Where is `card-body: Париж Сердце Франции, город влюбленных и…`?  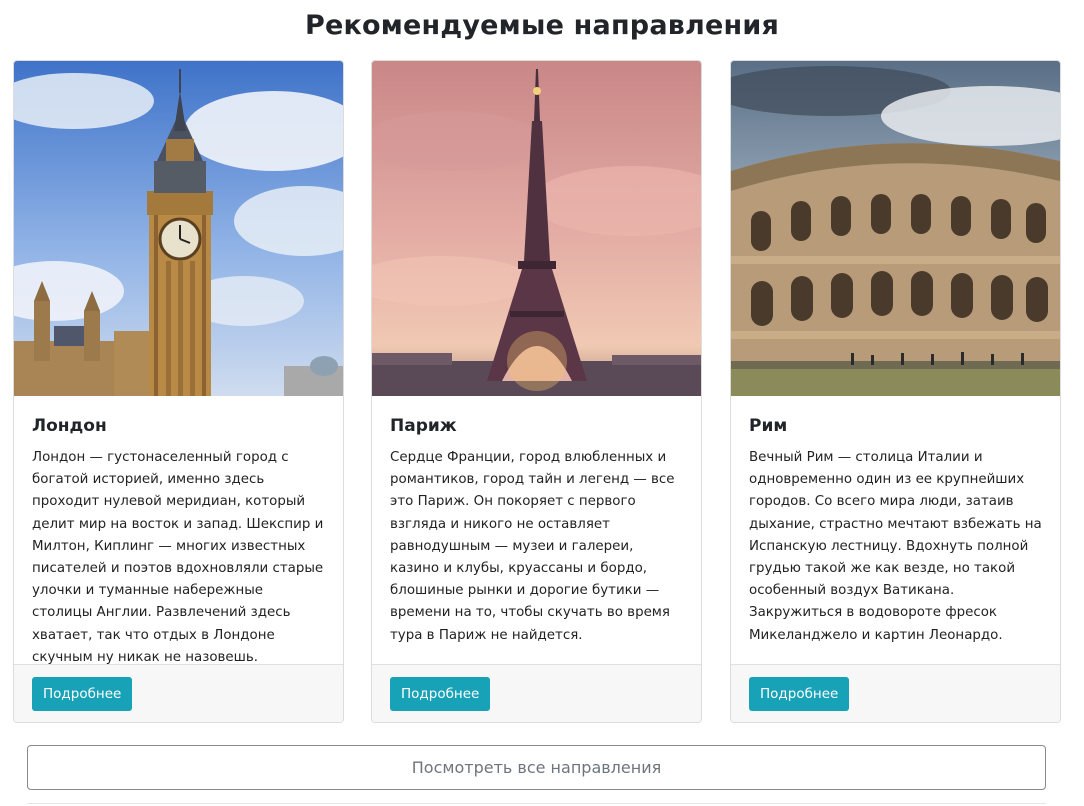
card-body: Париж Сердце Франции, город влюбленных и… is located at coordinates (536, 530).